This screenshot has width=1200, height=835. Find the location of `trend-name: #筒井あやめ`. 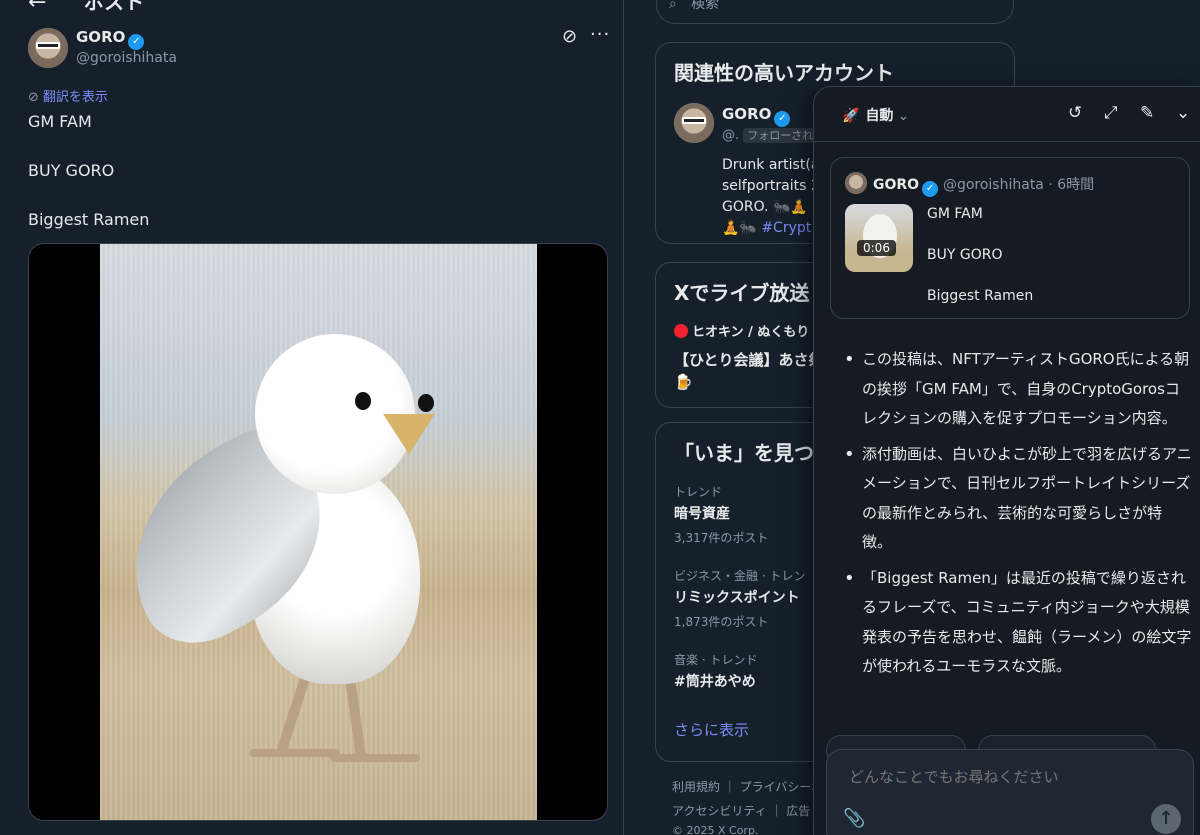

trend-name: #筒井あやめ is located at coordinates (715, 682).